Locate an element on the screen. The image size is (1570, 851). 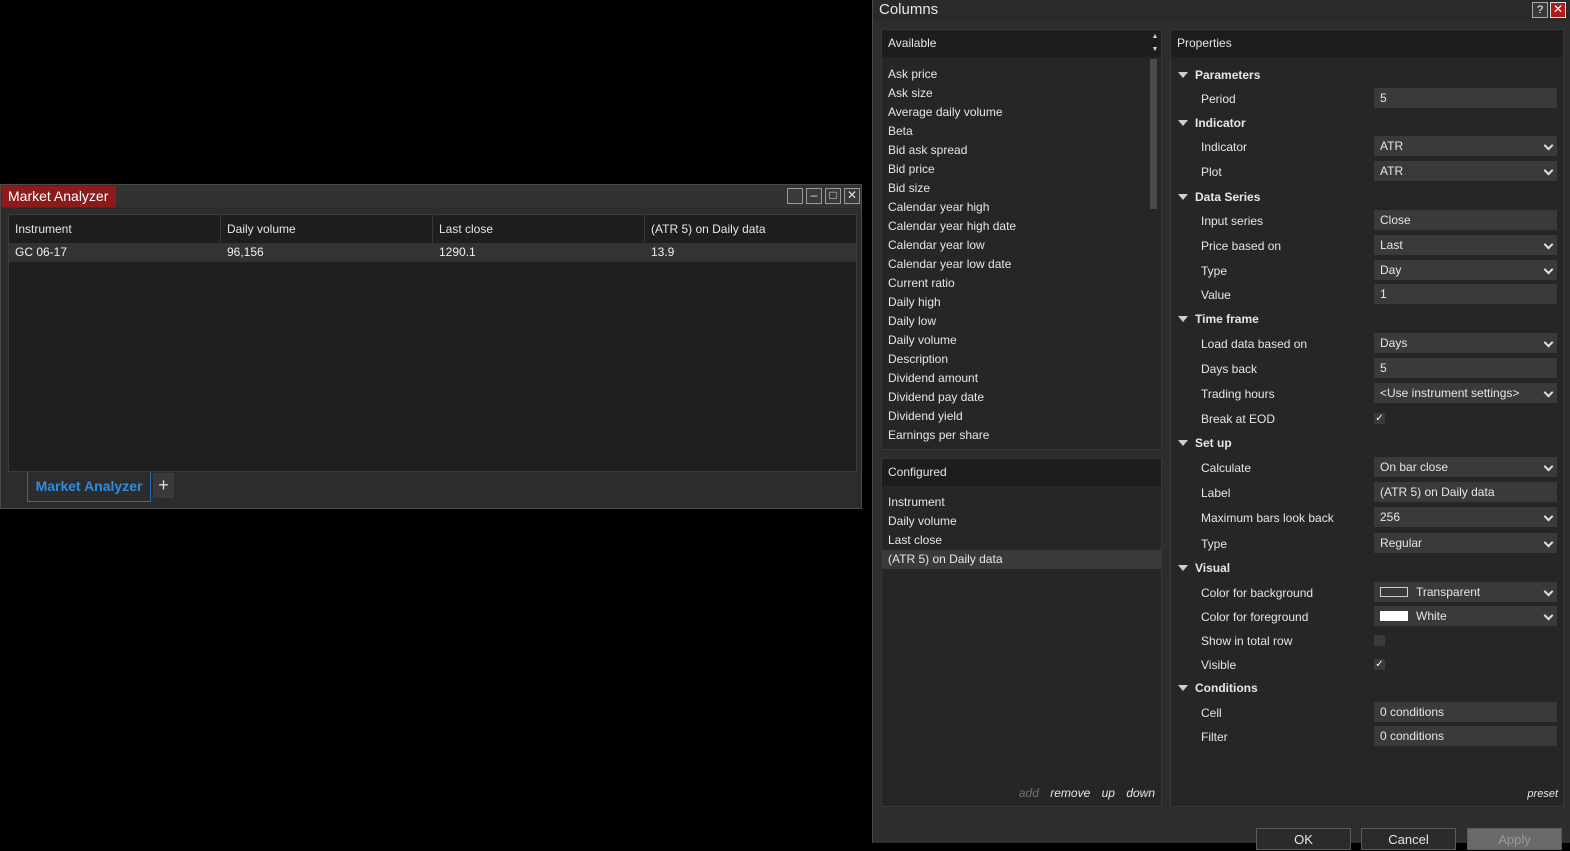
list-item: Bid ask spread is located at coordinates (1014, 150).